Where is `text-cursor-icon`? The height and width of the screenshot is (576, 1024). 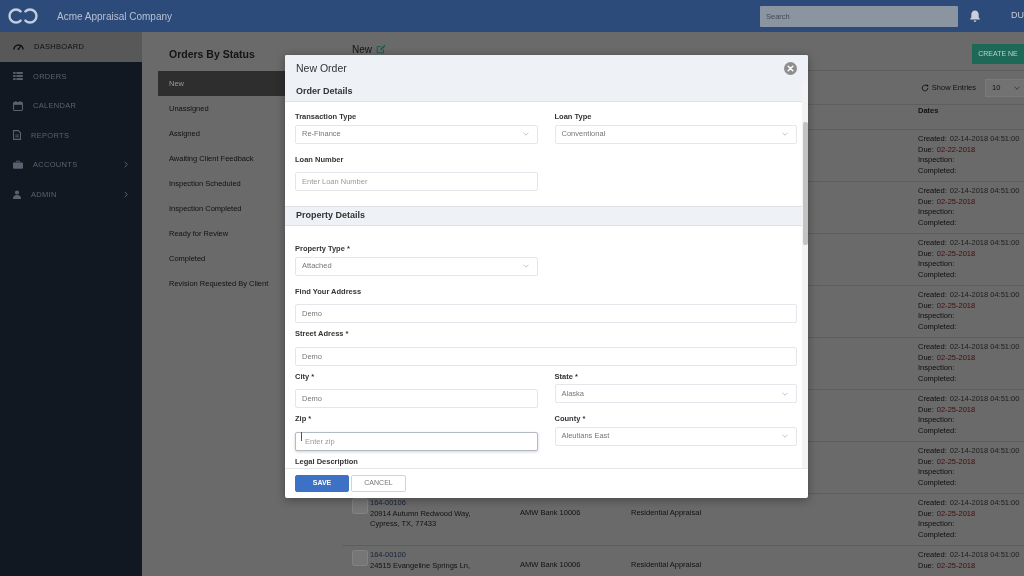
text-cursor-icon is located at coordinates (301, 436).